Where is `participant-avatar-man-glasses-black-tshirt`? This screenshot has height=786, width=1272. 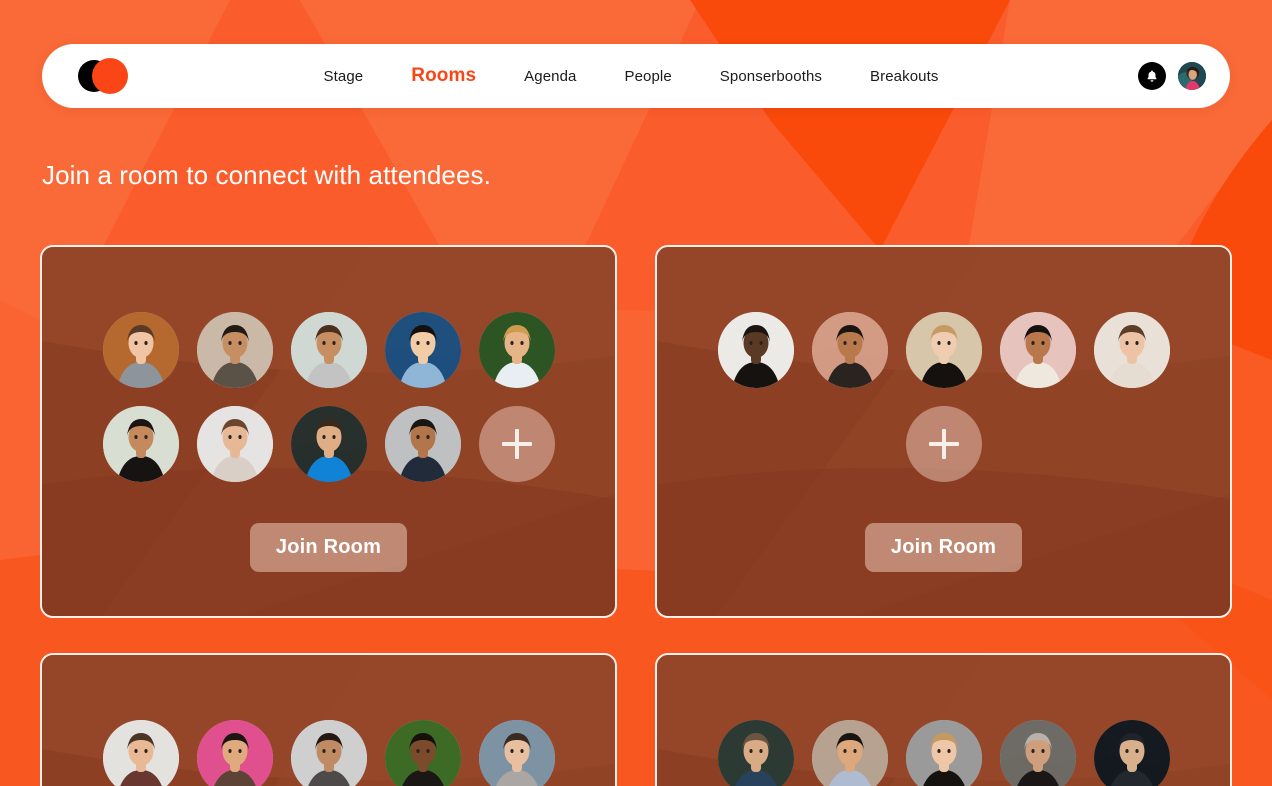
participant-avatar-man-glasses-black-tshirt is located at coordinates (755, 350).